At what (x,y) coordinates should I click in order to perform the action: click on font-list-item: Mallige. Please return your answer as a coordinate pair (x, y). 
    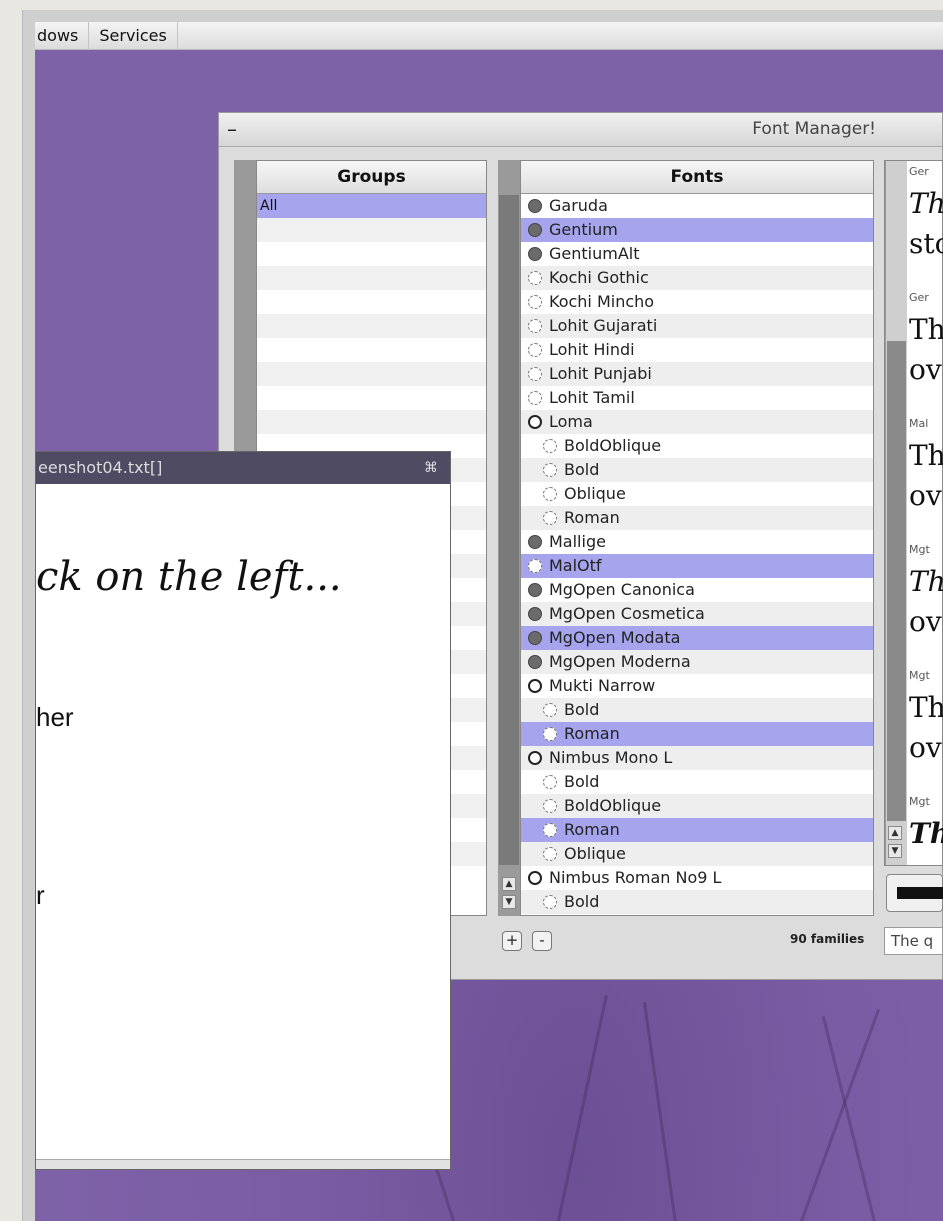
    Looking at the image, I should click on (697, 542).